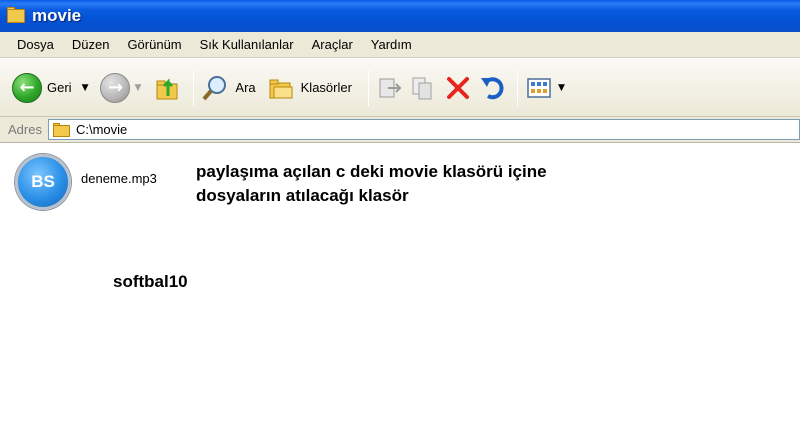 The height and width of the screenshot is (431, 800). What do you see at coordinates (400, 16) in the screenshot?
I see `title-bar: movie` at bounding box center [400, 16].